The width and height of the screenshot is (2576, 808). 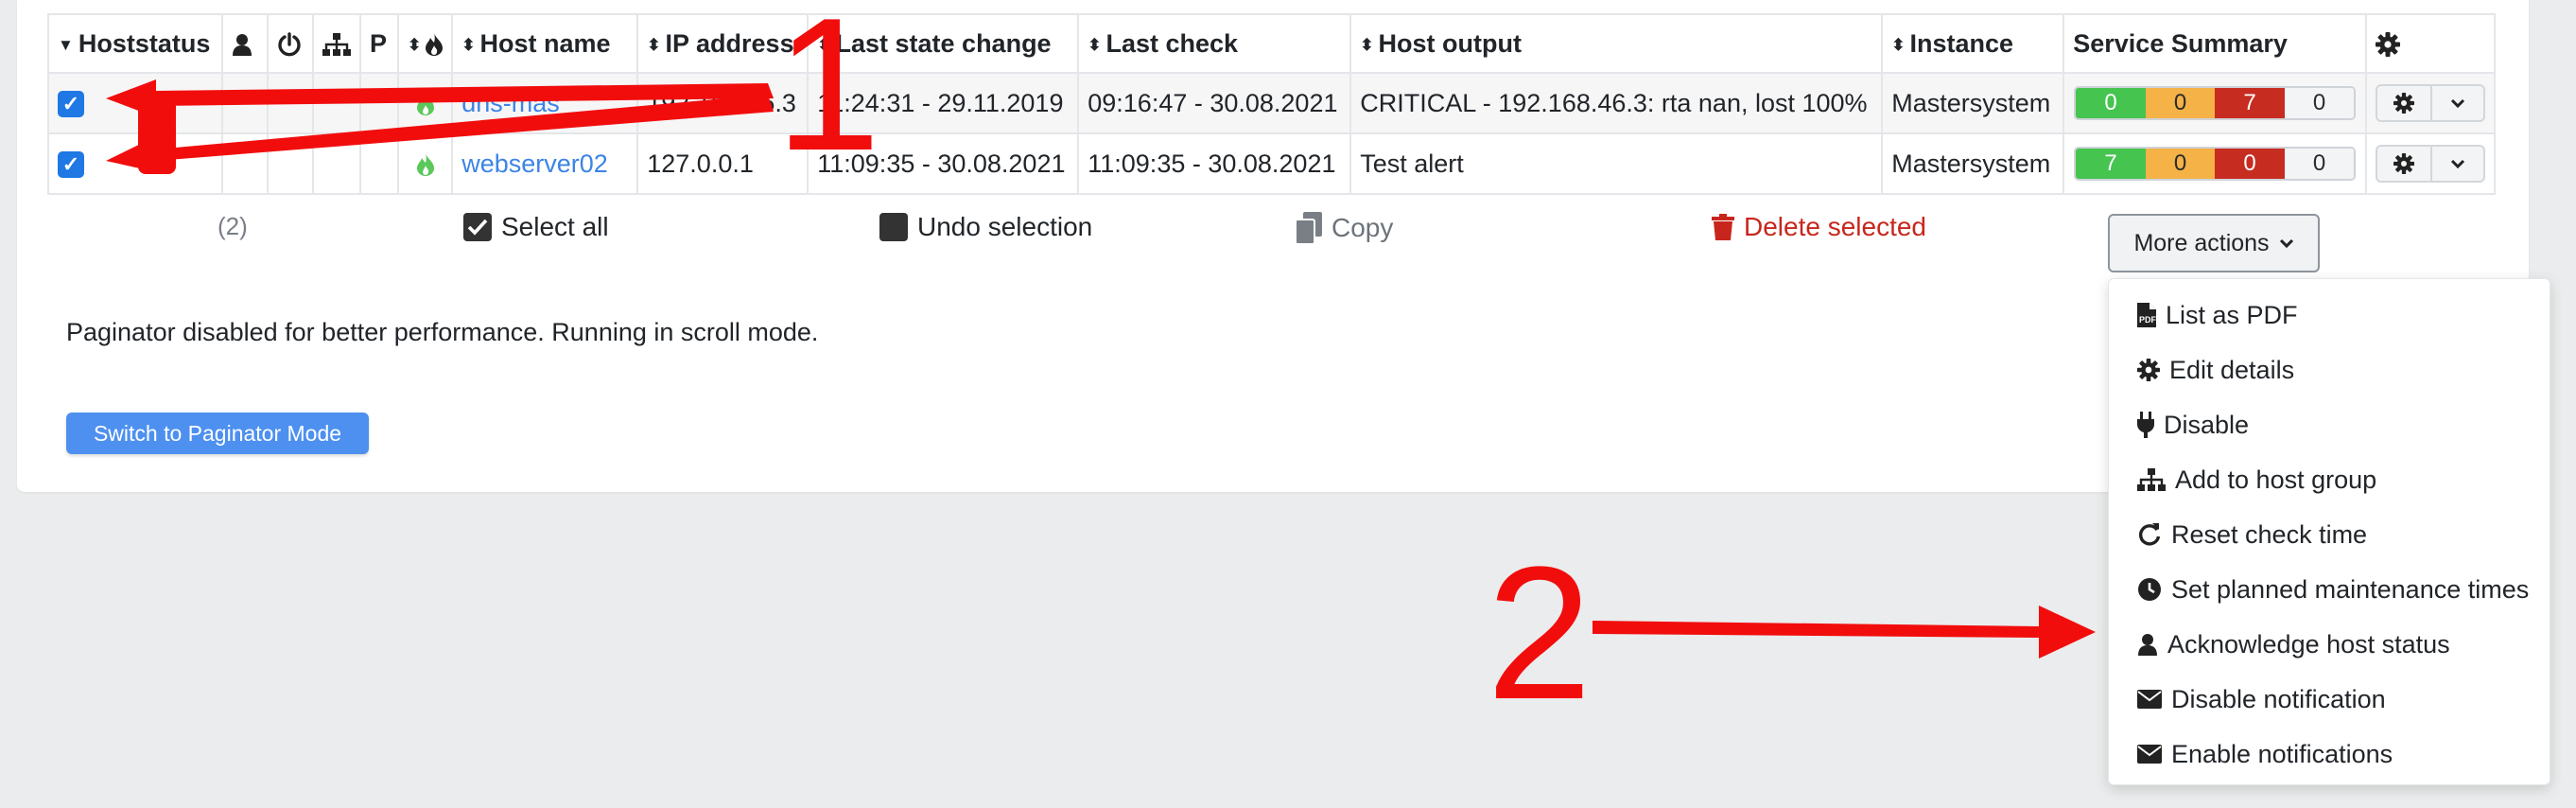 I want to click on copy-label: Copy, so click(x=1363, y=228).